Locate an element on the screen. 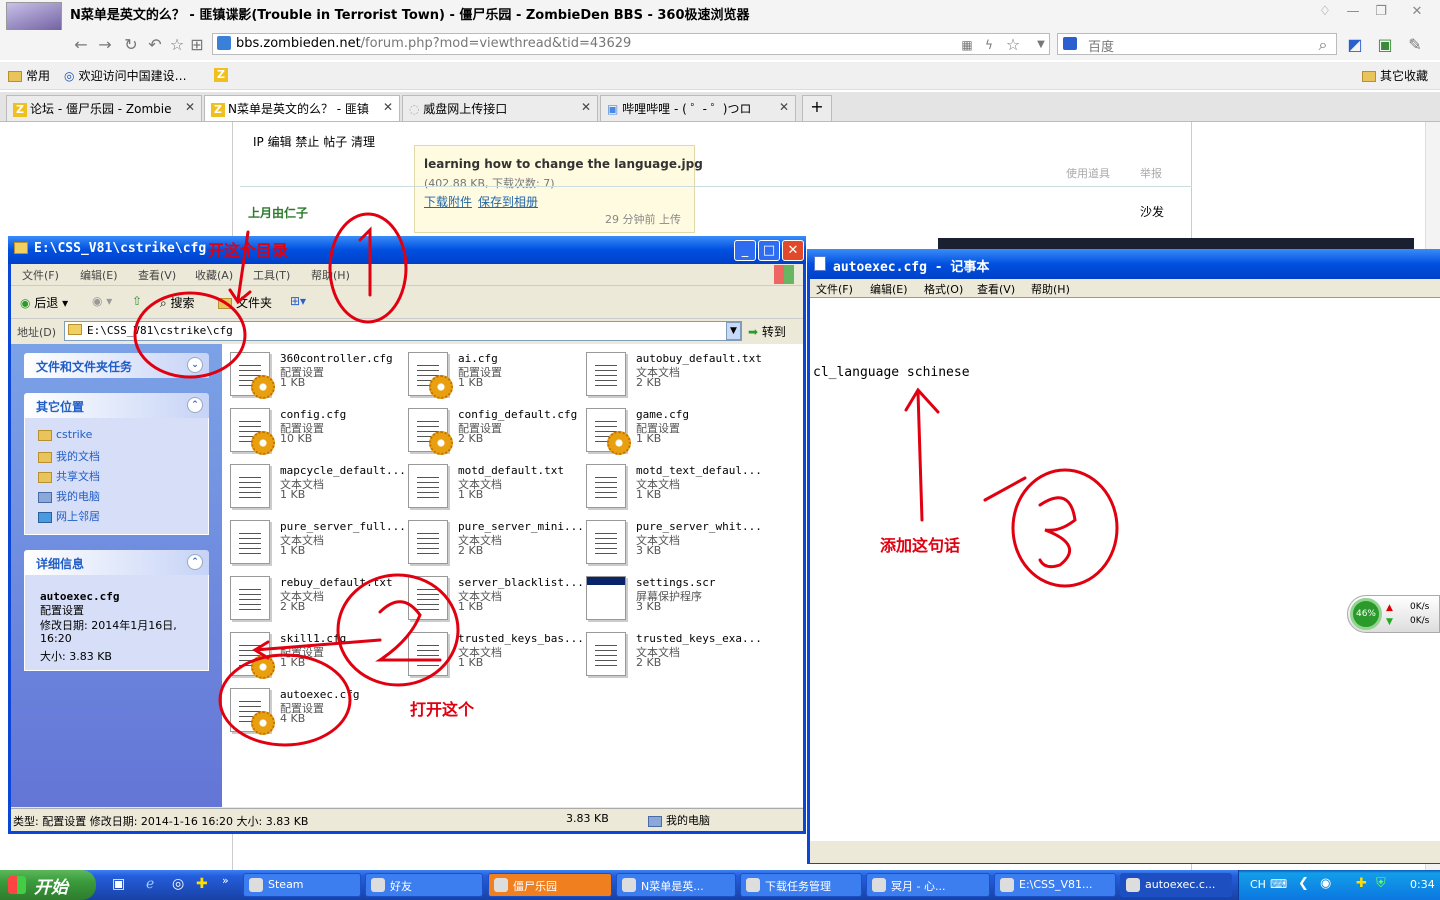 The height and width of the screenshot is (900, 1440). taskbar-item: 下载任务管理 is located at coordinates (801, 885).